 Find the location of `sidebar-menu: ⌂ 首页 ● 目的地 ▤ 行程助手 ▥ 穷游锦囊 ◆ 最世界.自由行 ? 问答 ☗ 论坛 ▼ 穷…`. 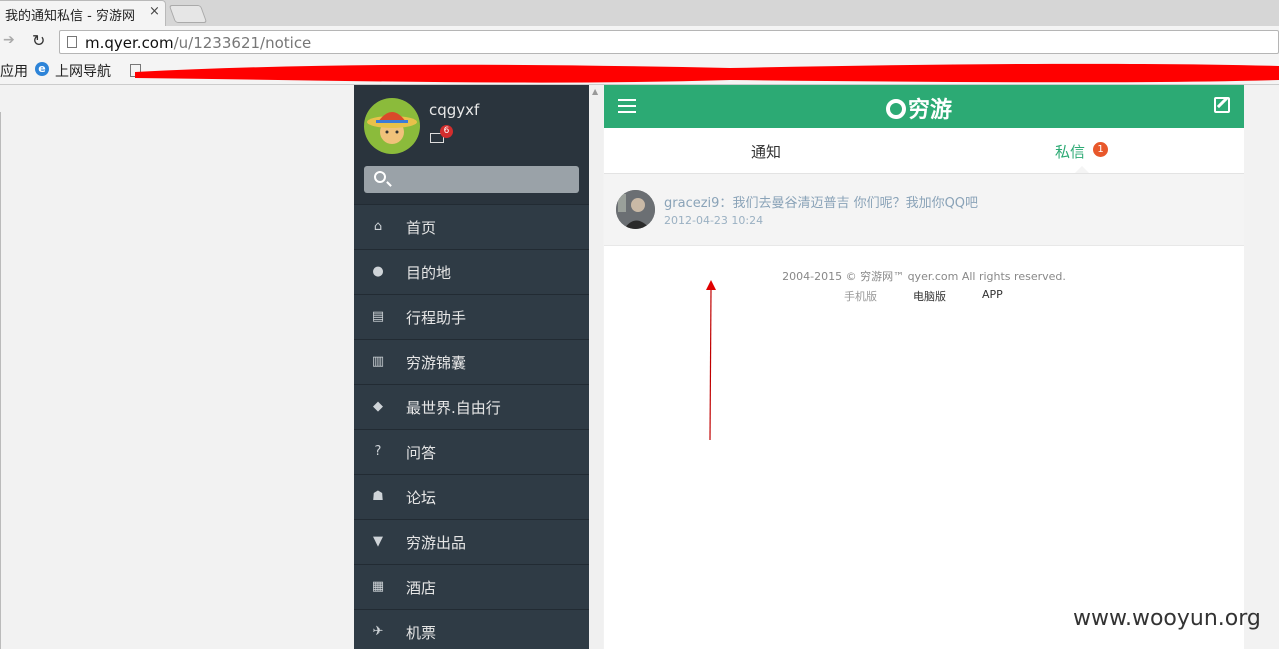

sidebar-menu: ⌂ 首页 ● 目的地 ▤ 行程助手 ▥ 穷游锦囊 ◆ 最世界.自由行 ? 问答 ☗ 论坛 ▼ 穷… is located at coordinates (471, 426).